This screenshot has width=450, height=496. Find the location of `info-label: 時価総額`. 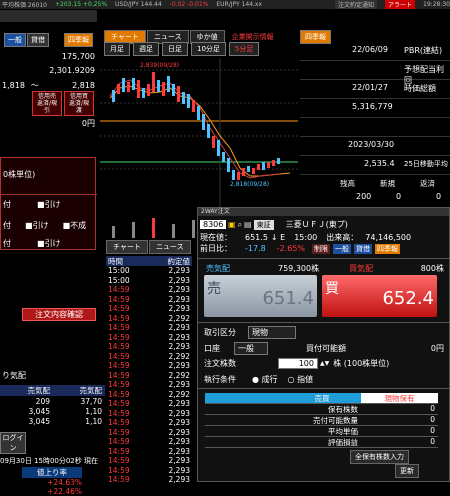

info-label: 時価総額 is located at coordinates (420, 88).